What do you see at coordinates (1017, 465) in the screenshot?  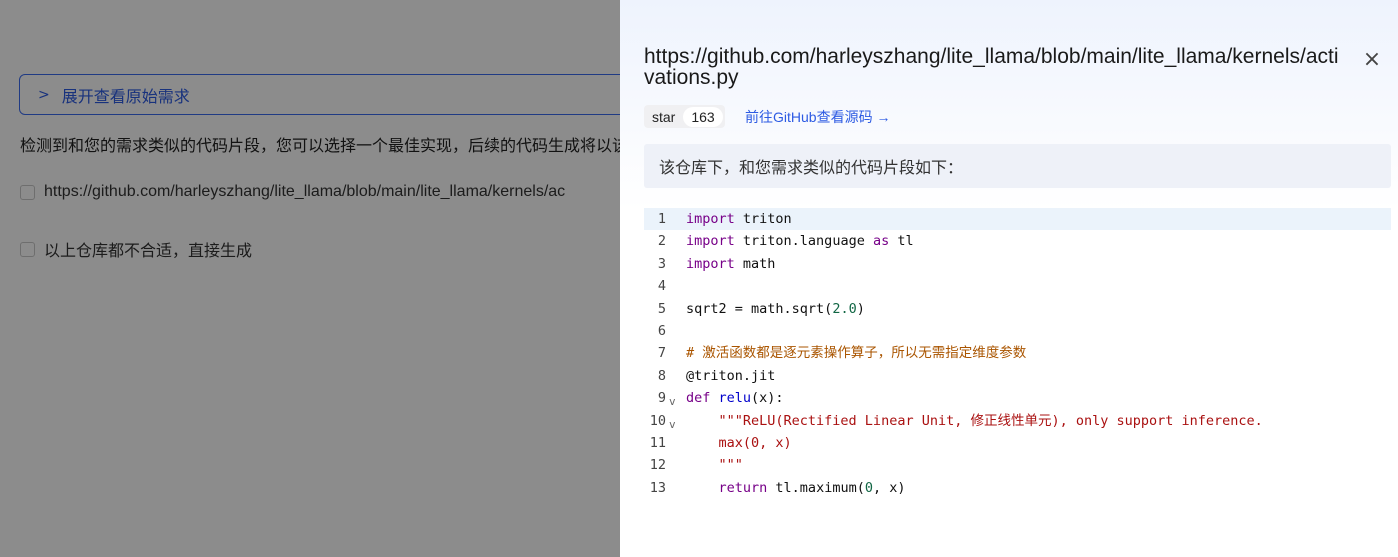 I see `code-line: 12 """` at bounding box center [1017, 465].